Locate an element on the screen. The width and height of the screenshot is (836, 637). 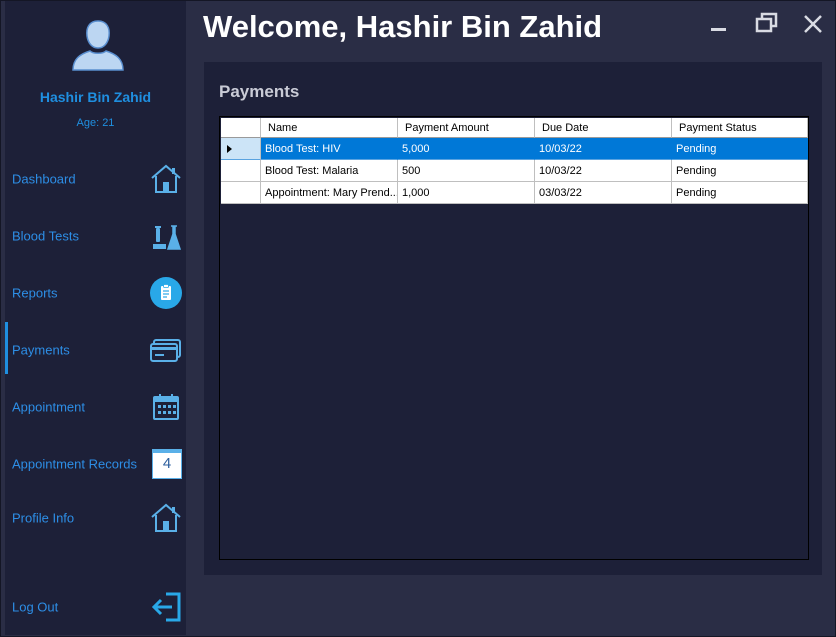
cell-payment-amount: 500 is located at coordinates (466, 171).